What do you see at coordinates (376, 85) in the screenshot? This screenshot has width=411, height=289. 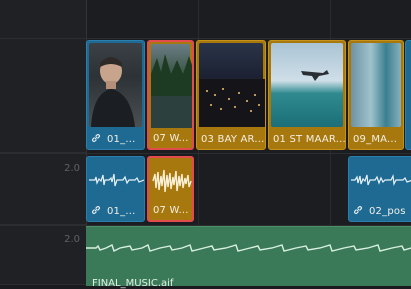 I see `ocean-thumbnail-image` at bounding box center [376, 85].